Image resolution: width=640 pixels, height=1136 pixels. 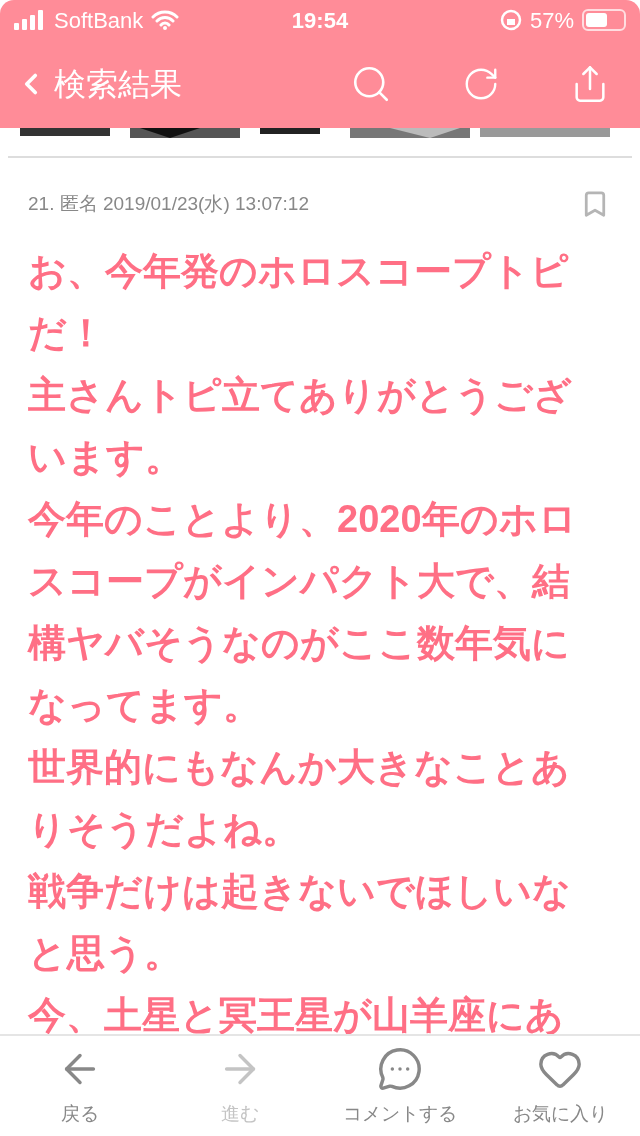 I want to click on tab-bar-item: コメントする, so click(x=400, y=1086).